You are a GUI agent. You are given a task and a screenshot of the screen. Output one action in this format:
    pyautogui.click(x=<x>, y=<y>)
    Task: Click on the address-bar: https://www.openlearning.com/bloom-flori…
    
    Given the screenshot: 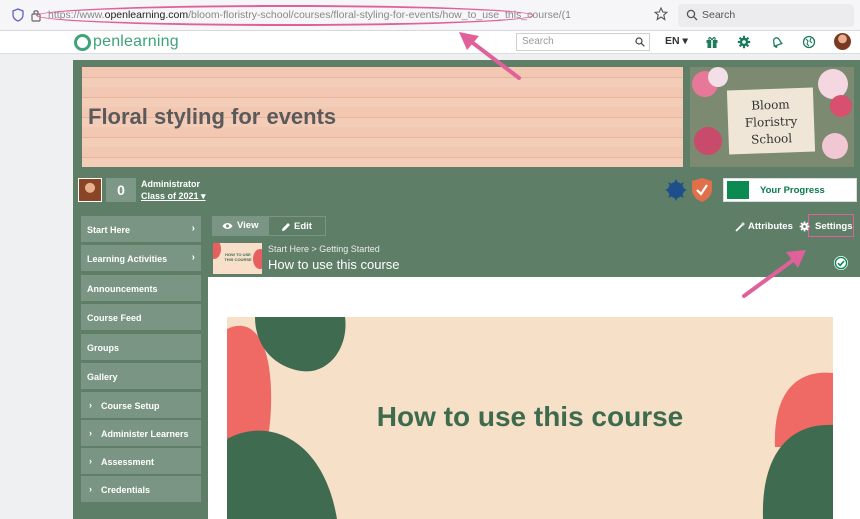 What is the action you would take?
    pyautogui.click(x=338, y=15)
    